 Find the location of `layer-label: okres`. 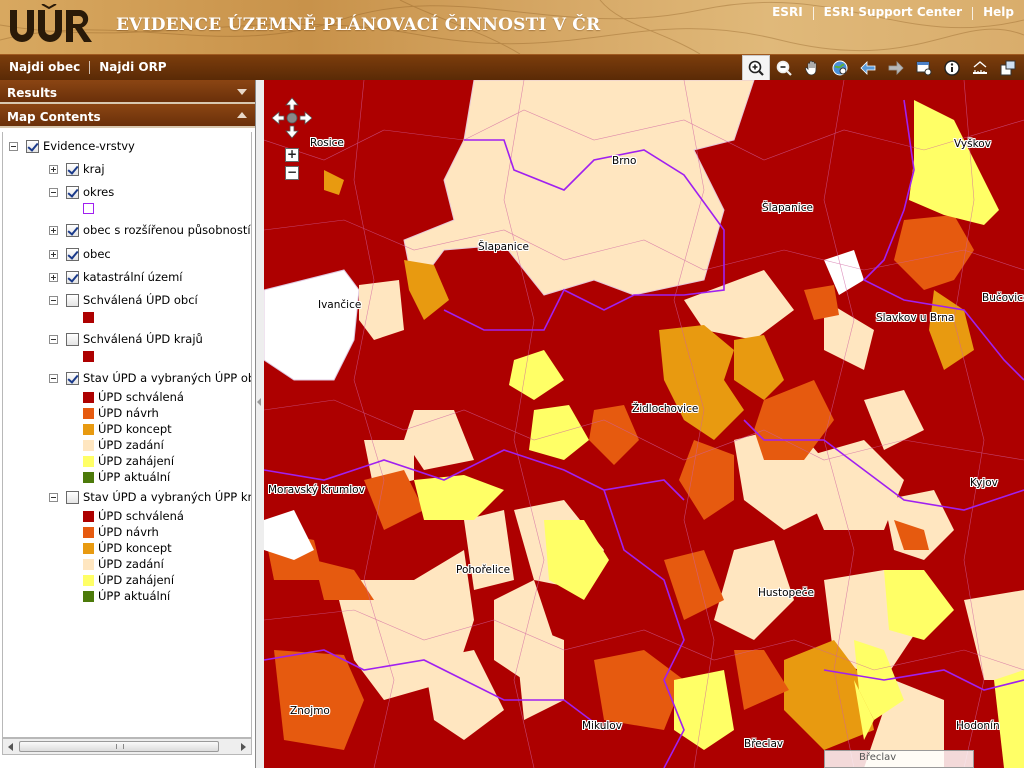

layer-label: okres is located at coordinates (99, 192).